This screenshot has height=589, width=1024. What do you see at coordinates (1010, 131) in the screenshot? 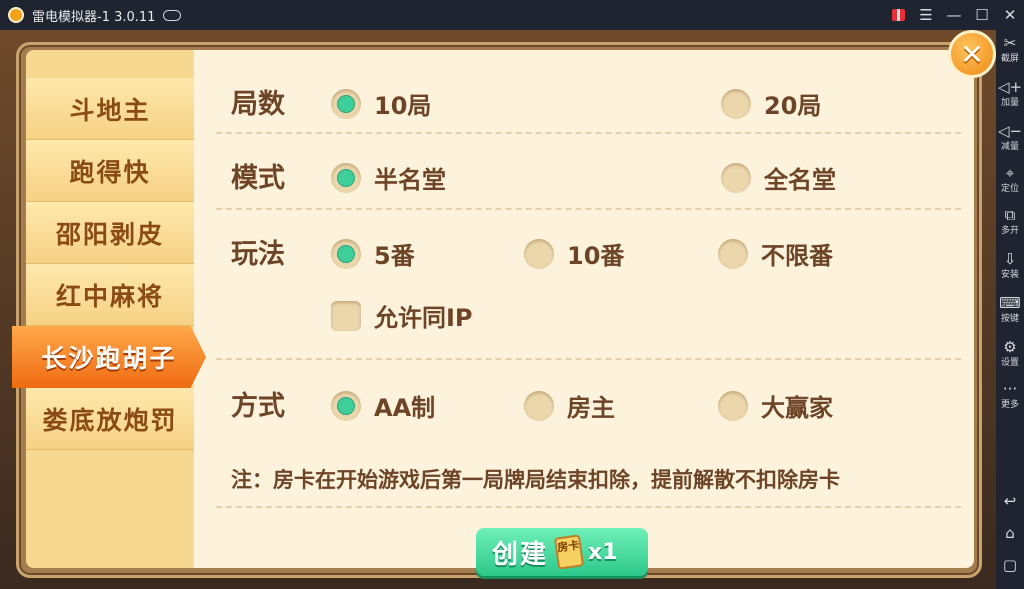
I see `volume-down-icon: ◁−` at bounding box center [1010, 131].